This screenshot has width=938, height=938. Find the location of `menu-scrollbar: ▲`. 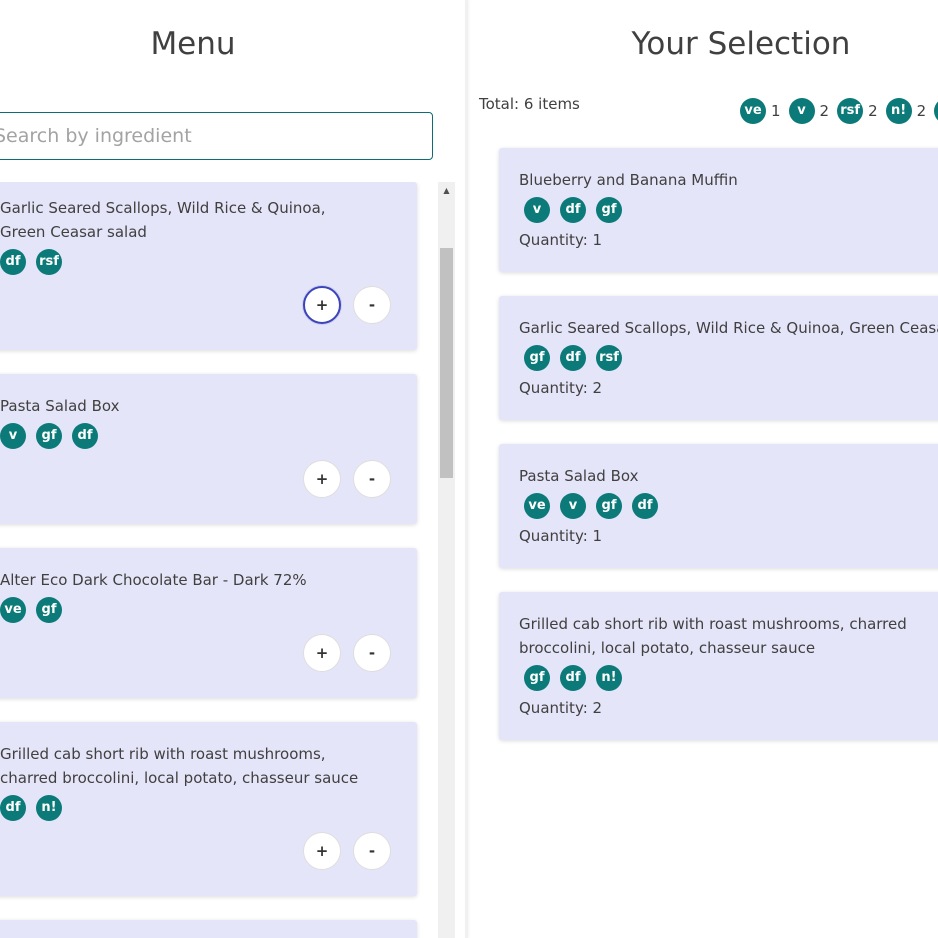

menu-scrollbar: ▲ is located at coordinates (446, 560).